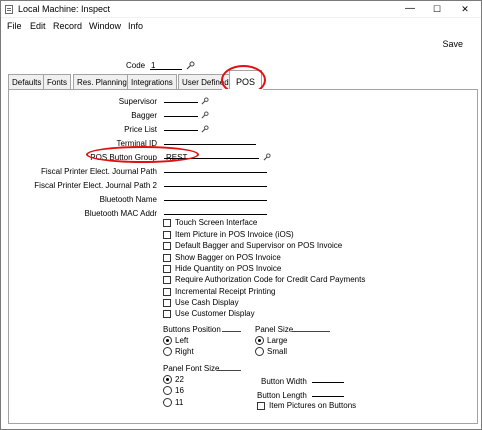 The image size is (482, 430). What do you see at coordinates (120, 213) in the screenshot?
I see `bluetooth-mac-label: Bluetooth MAC Addr` at bounding box center [120, 213].